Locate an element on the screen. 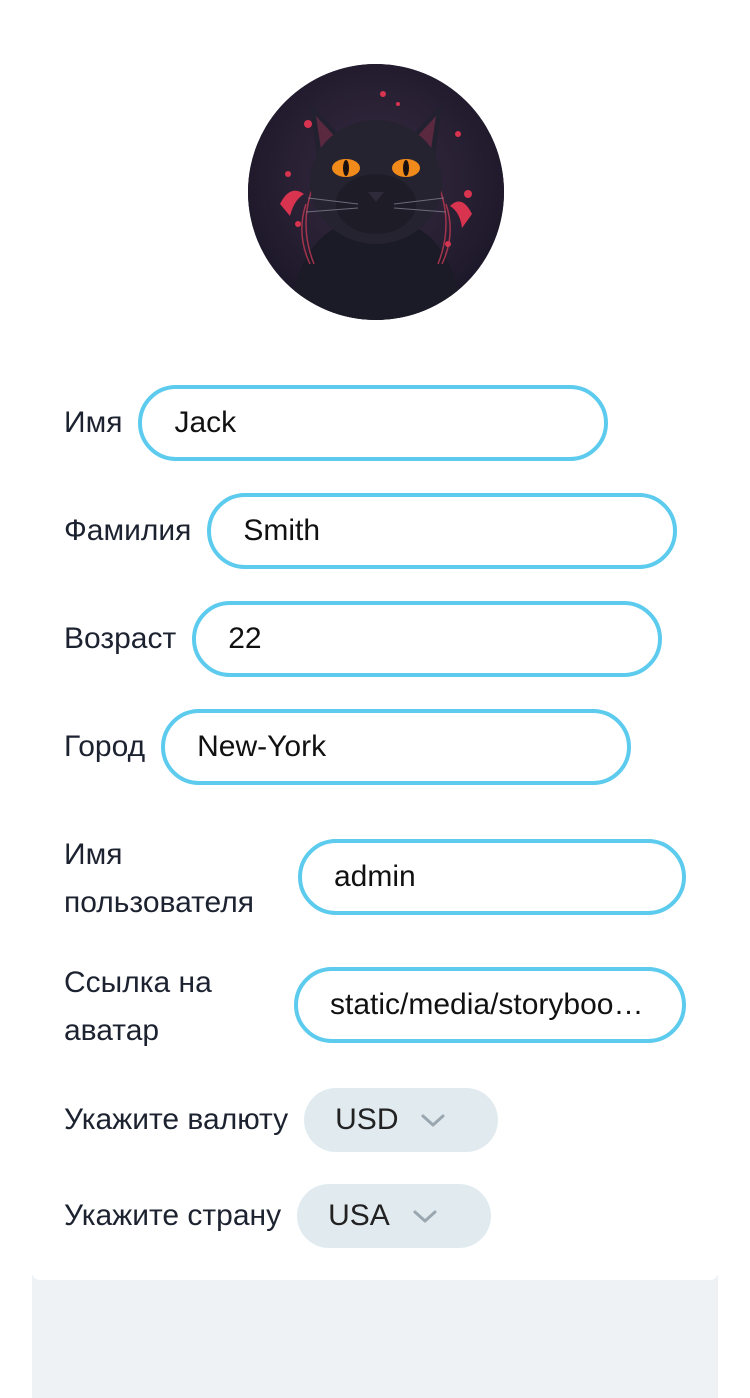 This screenshot has height=1398, width=750. username-label: Имя пользователя is located at coordinates (159, 878).